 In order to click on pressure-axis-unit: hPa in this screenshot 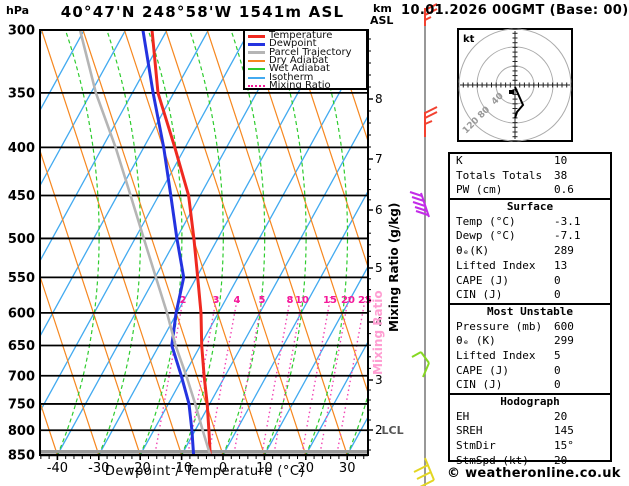, I will do `click(18, 10)`.